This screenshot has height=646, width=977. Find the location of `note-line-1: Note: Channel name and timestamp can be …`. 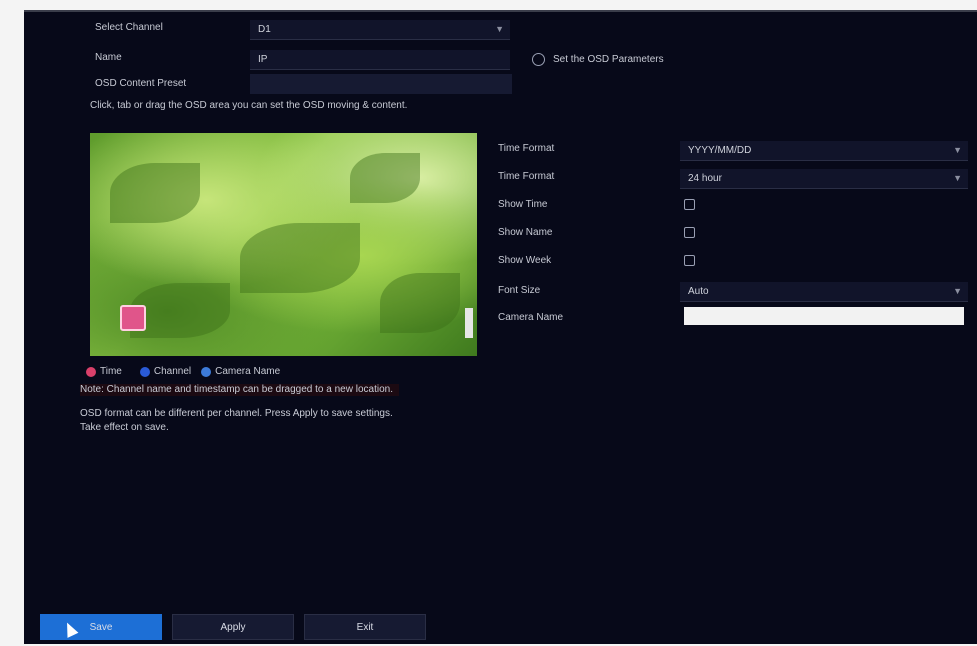

note-line-1: Note: Channel name and timestamp can be … is located at coordinates (239, 390).